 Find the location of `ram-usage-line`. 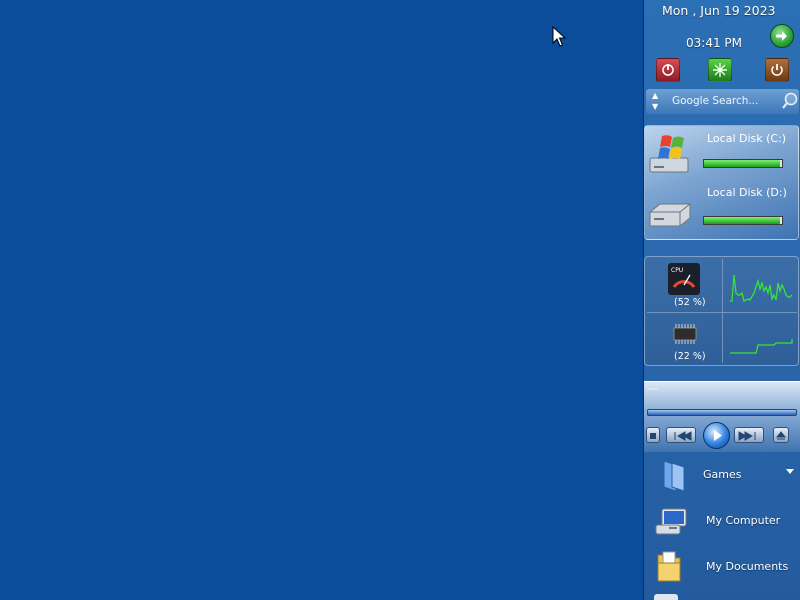

ram-usage-line is located at coordinates (761, 346).